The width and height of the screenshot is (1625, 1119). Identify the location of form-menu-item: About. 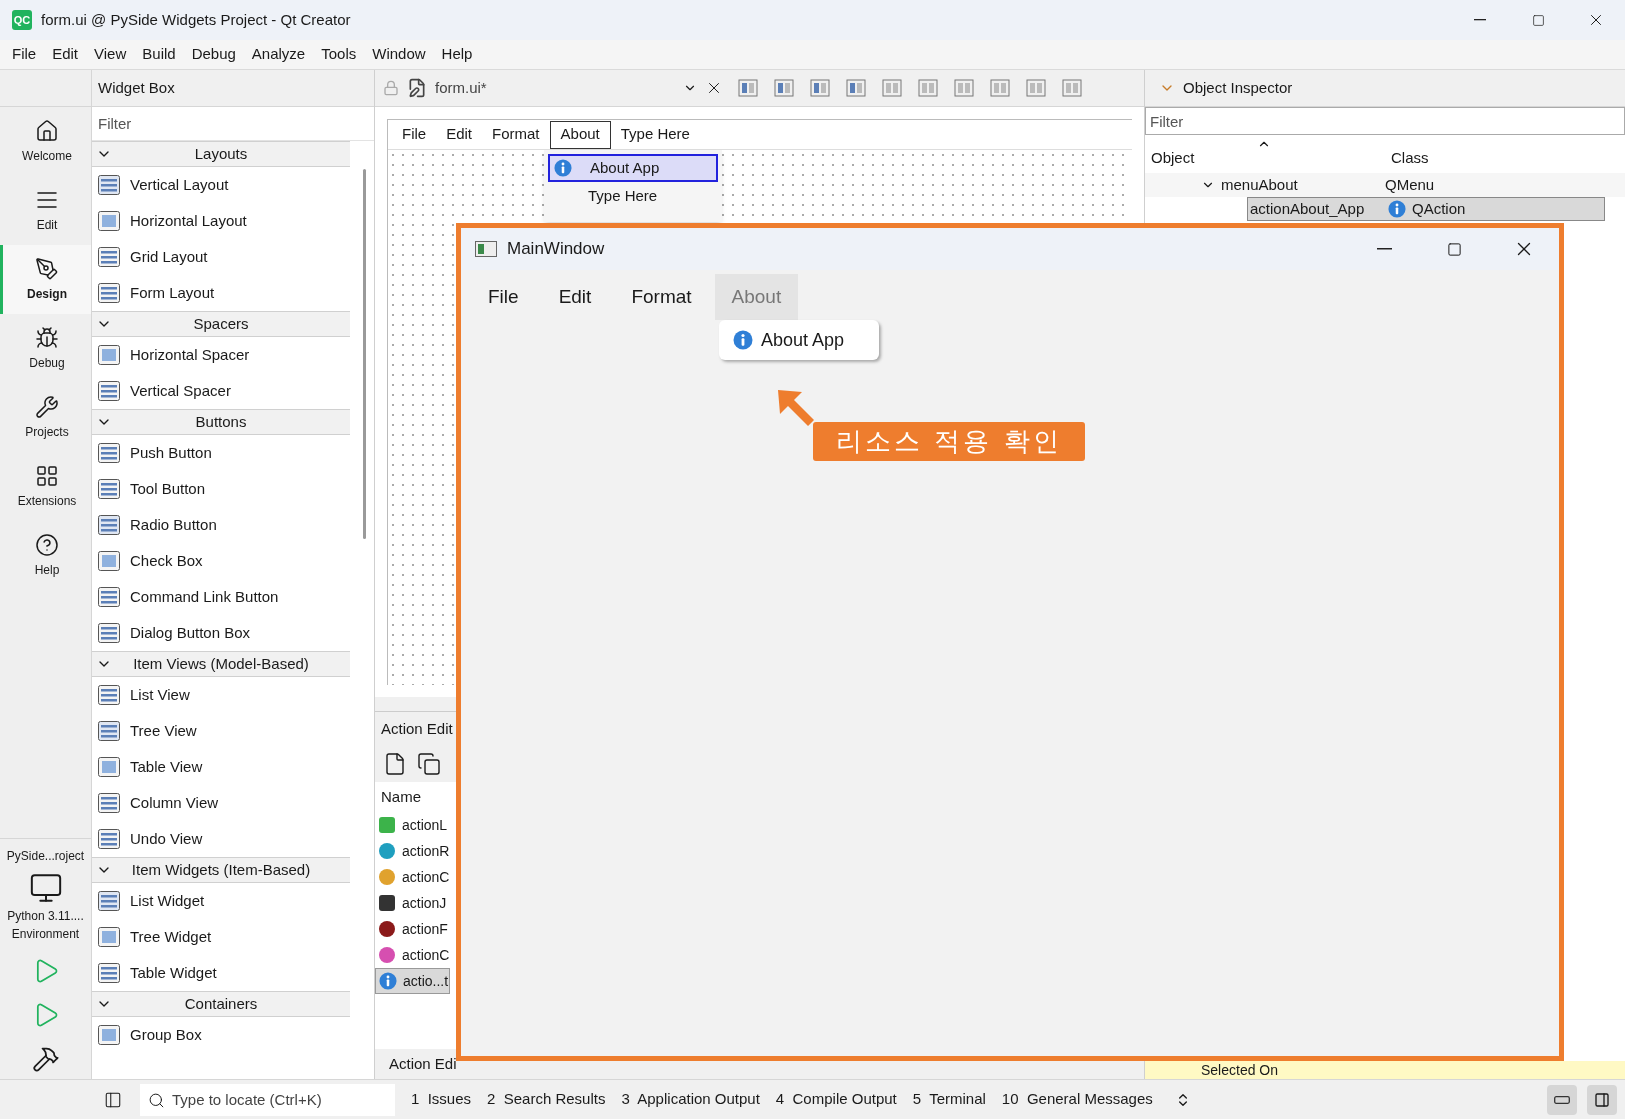
(580, 134).